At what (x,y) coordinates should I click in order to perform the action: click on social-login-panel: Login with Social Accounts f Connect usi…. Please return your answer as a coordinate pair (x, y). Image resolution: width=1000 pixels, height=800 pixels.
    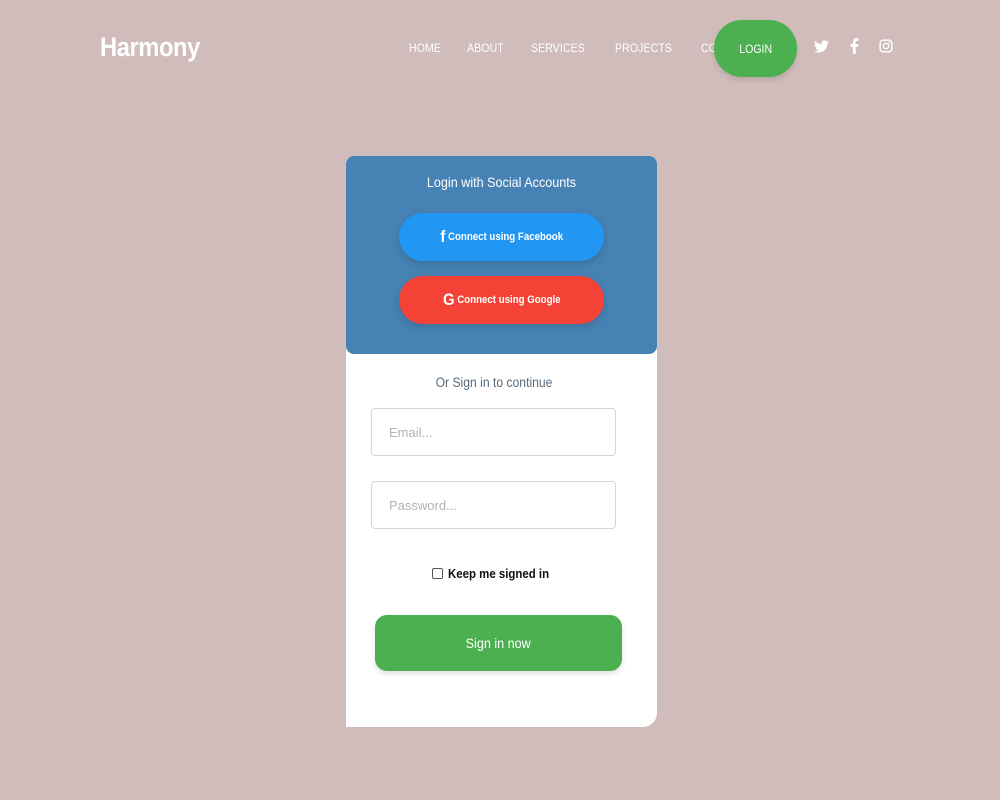
    Looking at the image, I should click on (501, 255).